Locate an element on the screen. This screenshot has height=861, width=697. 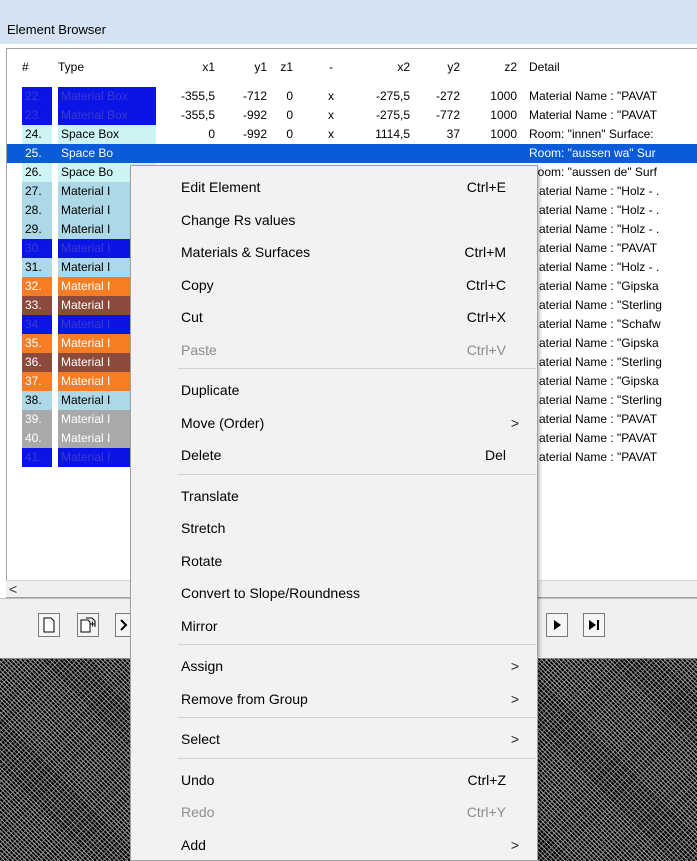
menu-item-label: Change Rs values is located at coordinates (238, 219).